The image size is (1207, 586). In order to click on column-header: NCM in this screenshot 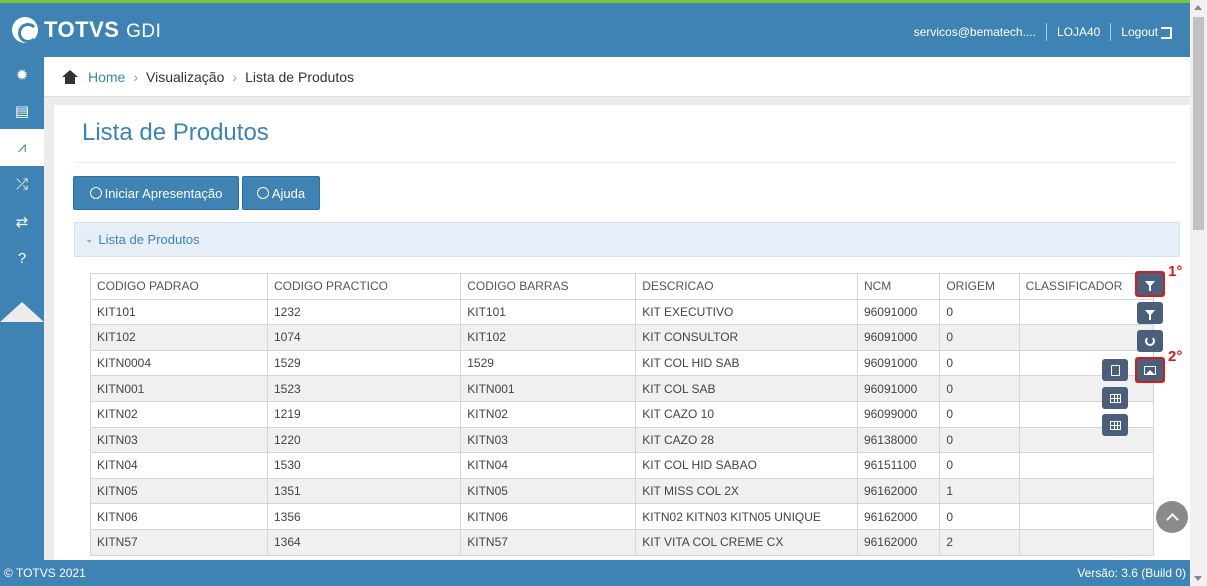, I will do `click(898, 286)`.